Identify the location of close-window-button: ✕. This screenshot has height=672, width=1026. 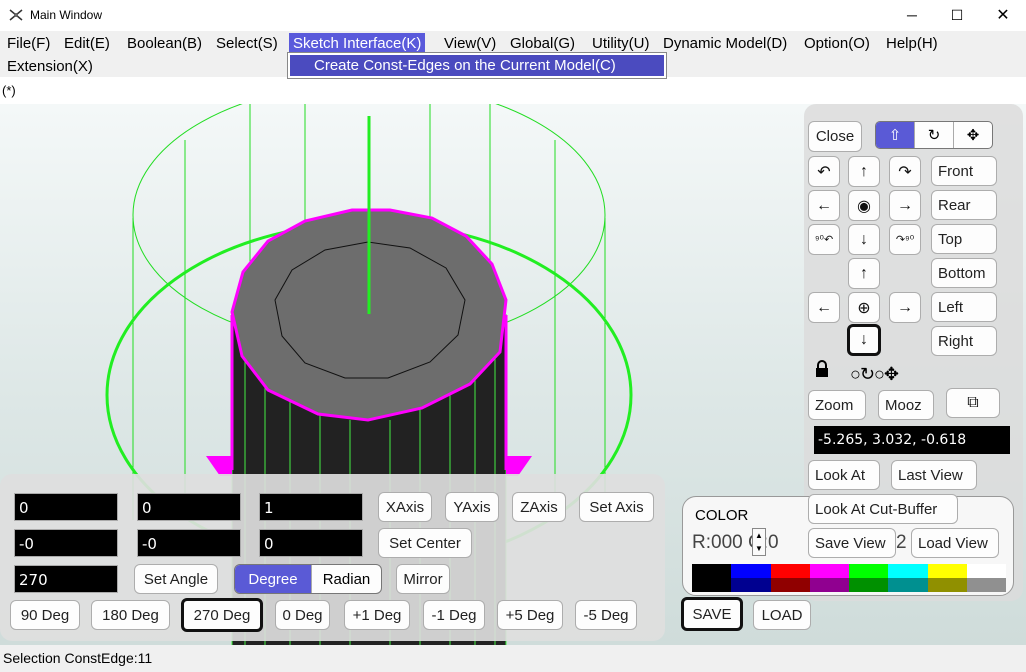
(1003, 15).